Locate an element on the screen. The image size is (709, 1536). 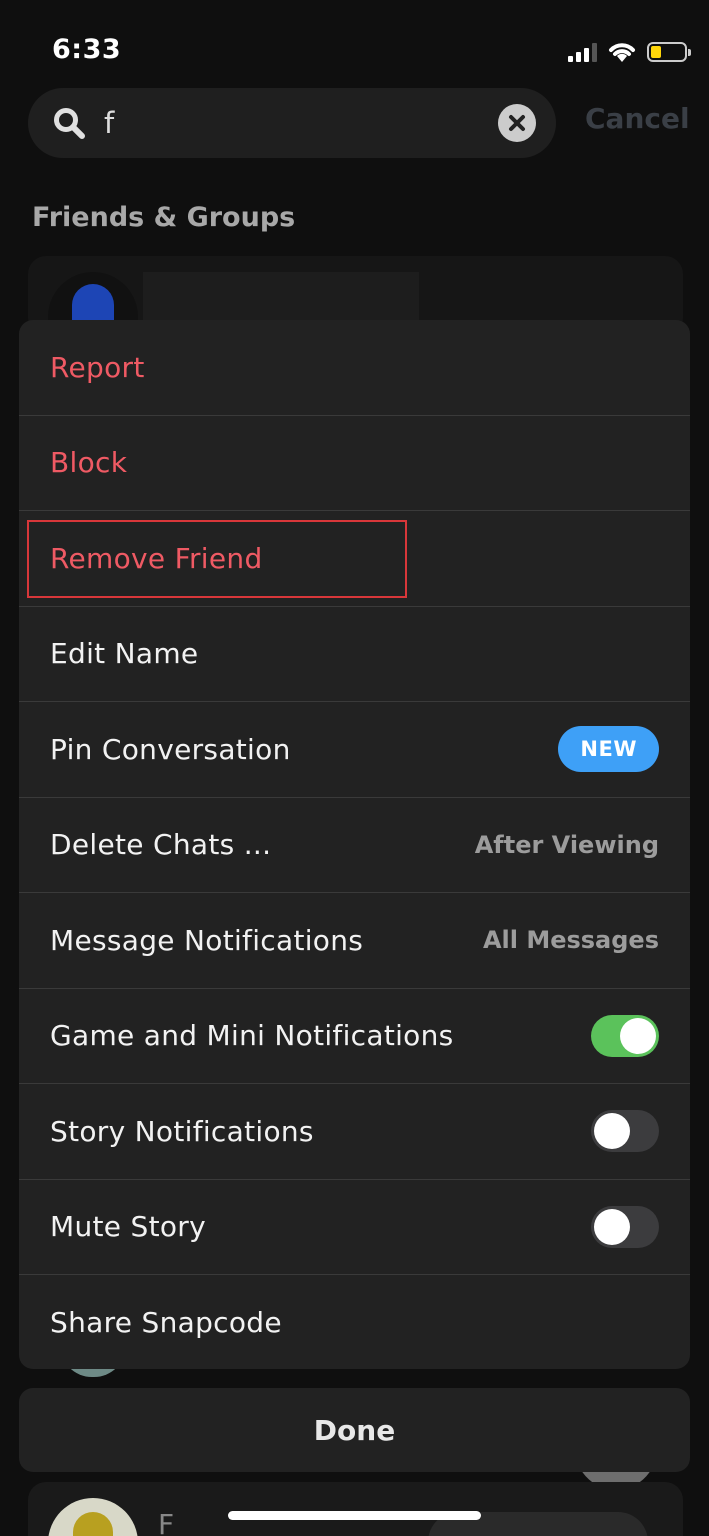
mute-story-toggle is located at coordinates (625, 1226).